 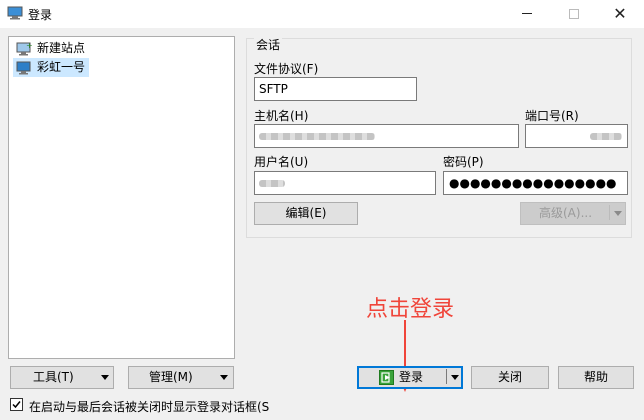 I want to click on port-label: 端口号(R), so click(x=552, y=116).